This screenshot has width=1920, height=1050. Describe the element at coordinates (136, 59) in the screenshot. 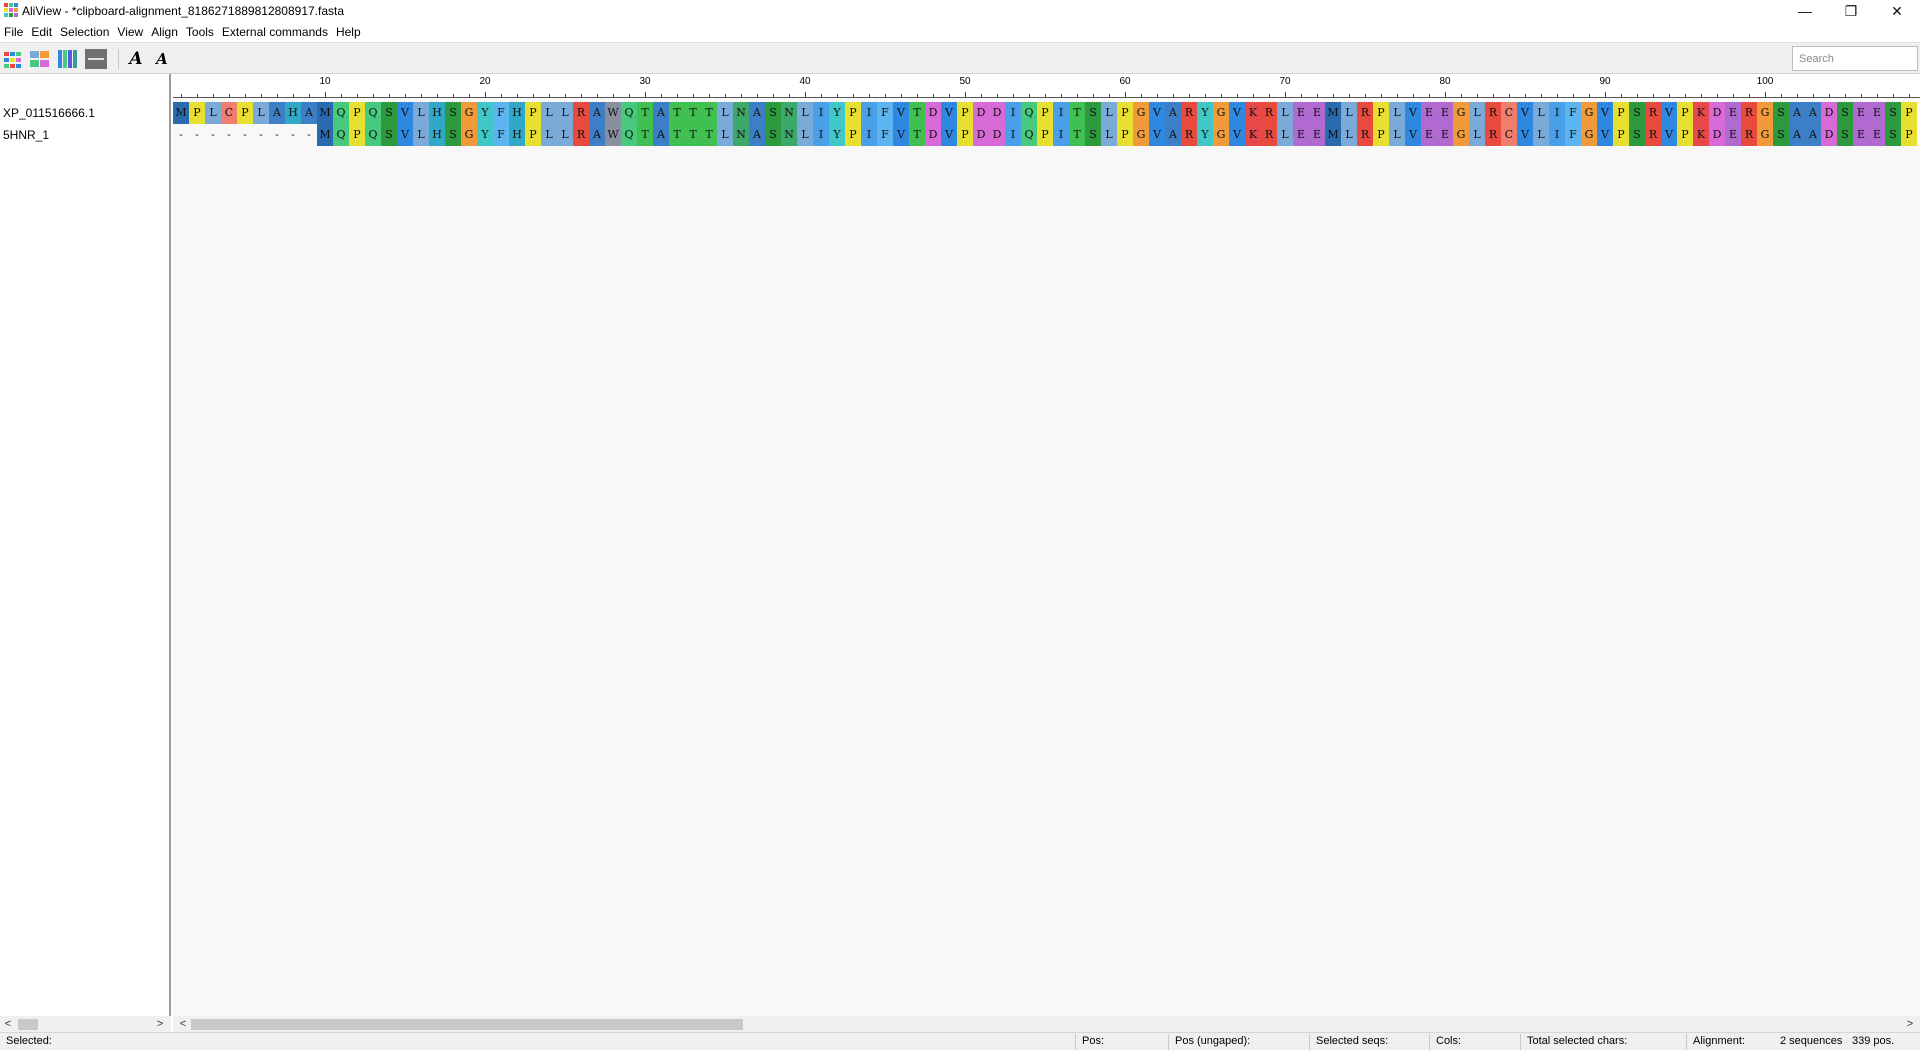

I see `font-increase-icon: A` at that location.